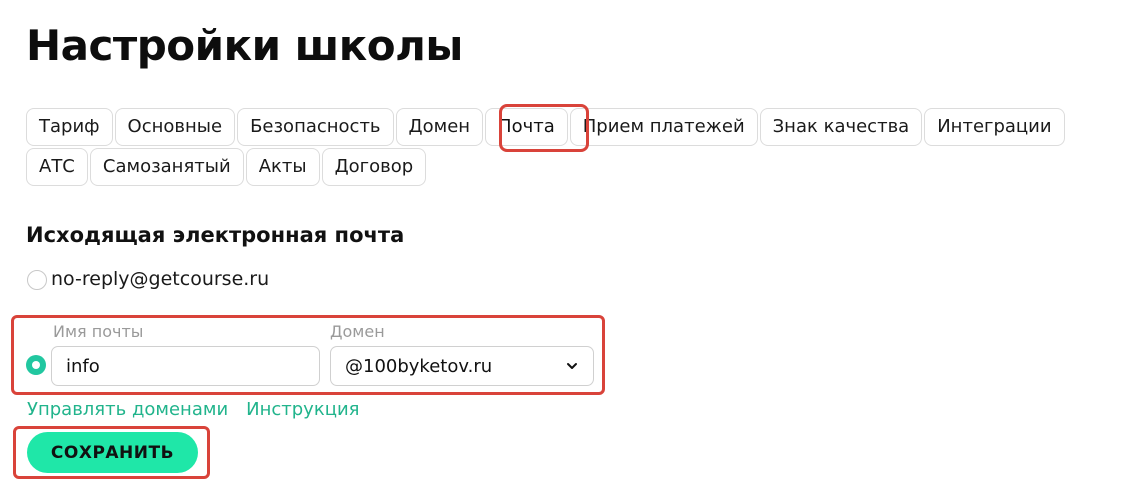 The height and width of the screenshot is (483, 1127). What do you see at coordinates (98, 331) in the screenshot?
I see `email-name-caption: Имя почты` at bounding box center [98, 331].